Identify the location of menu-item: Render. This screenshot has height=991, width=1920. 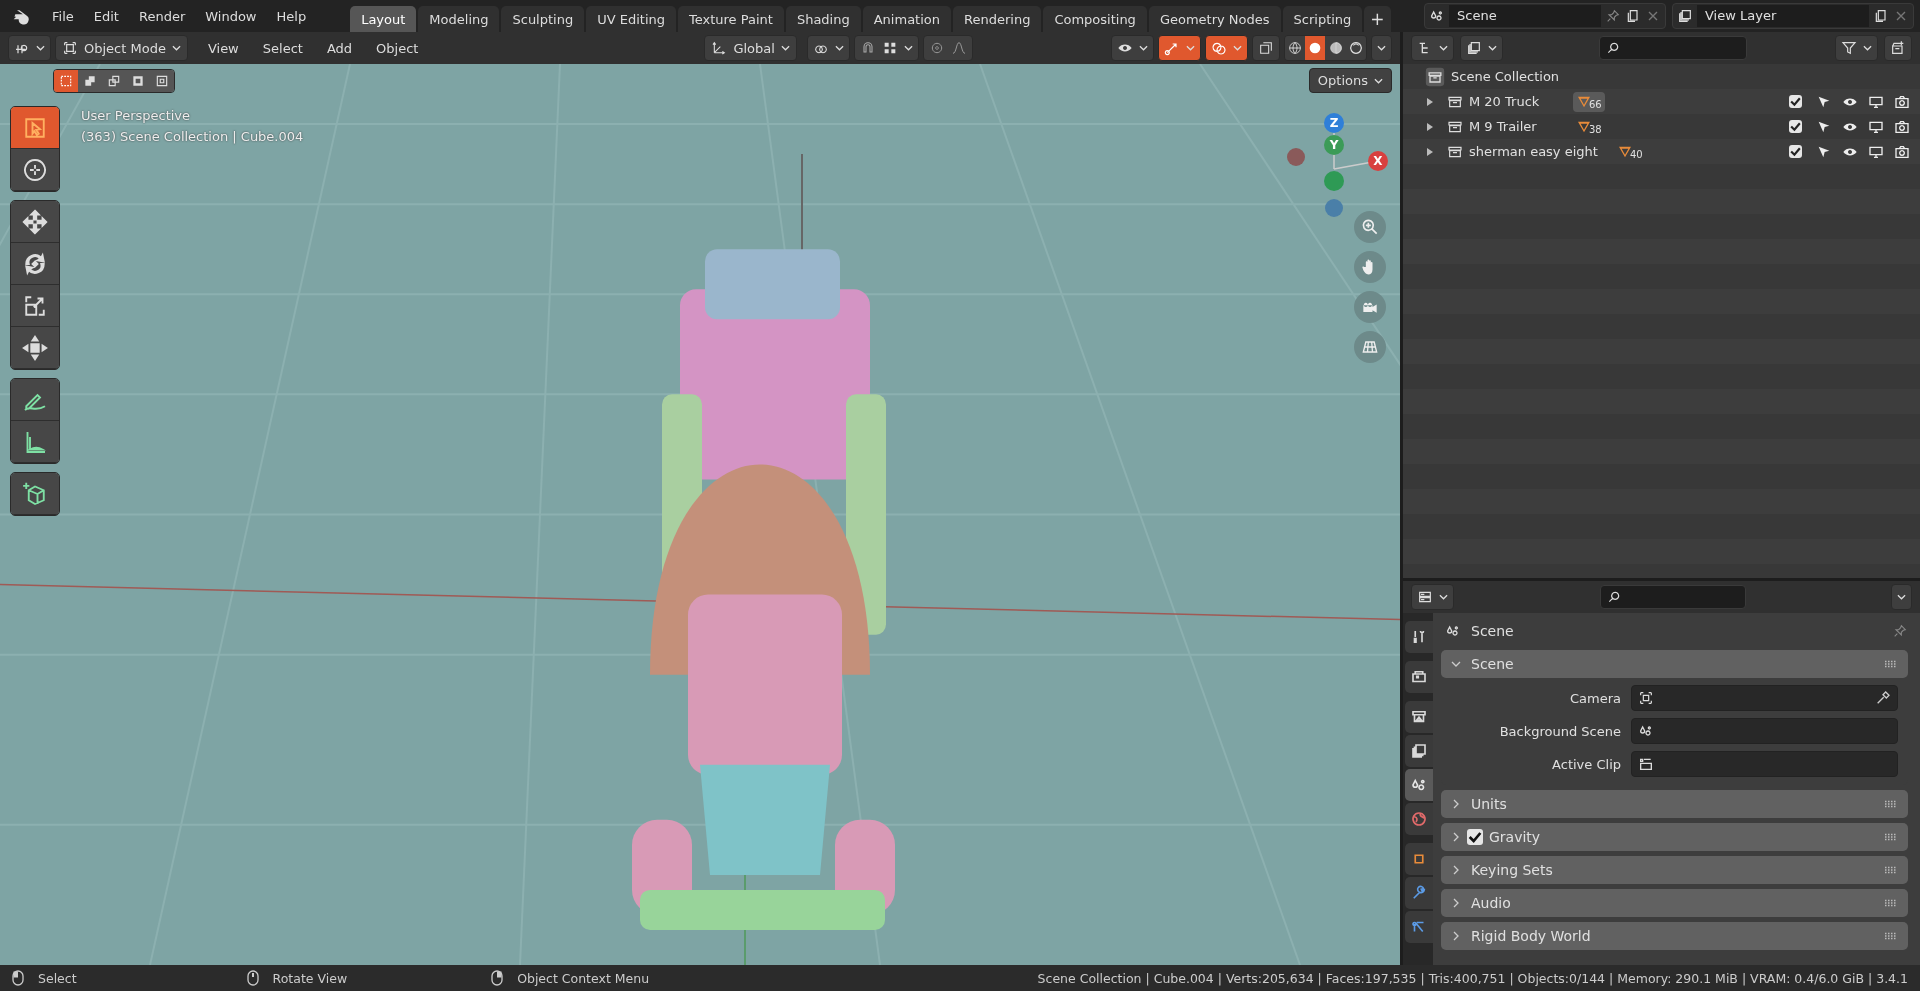
(162, 16).